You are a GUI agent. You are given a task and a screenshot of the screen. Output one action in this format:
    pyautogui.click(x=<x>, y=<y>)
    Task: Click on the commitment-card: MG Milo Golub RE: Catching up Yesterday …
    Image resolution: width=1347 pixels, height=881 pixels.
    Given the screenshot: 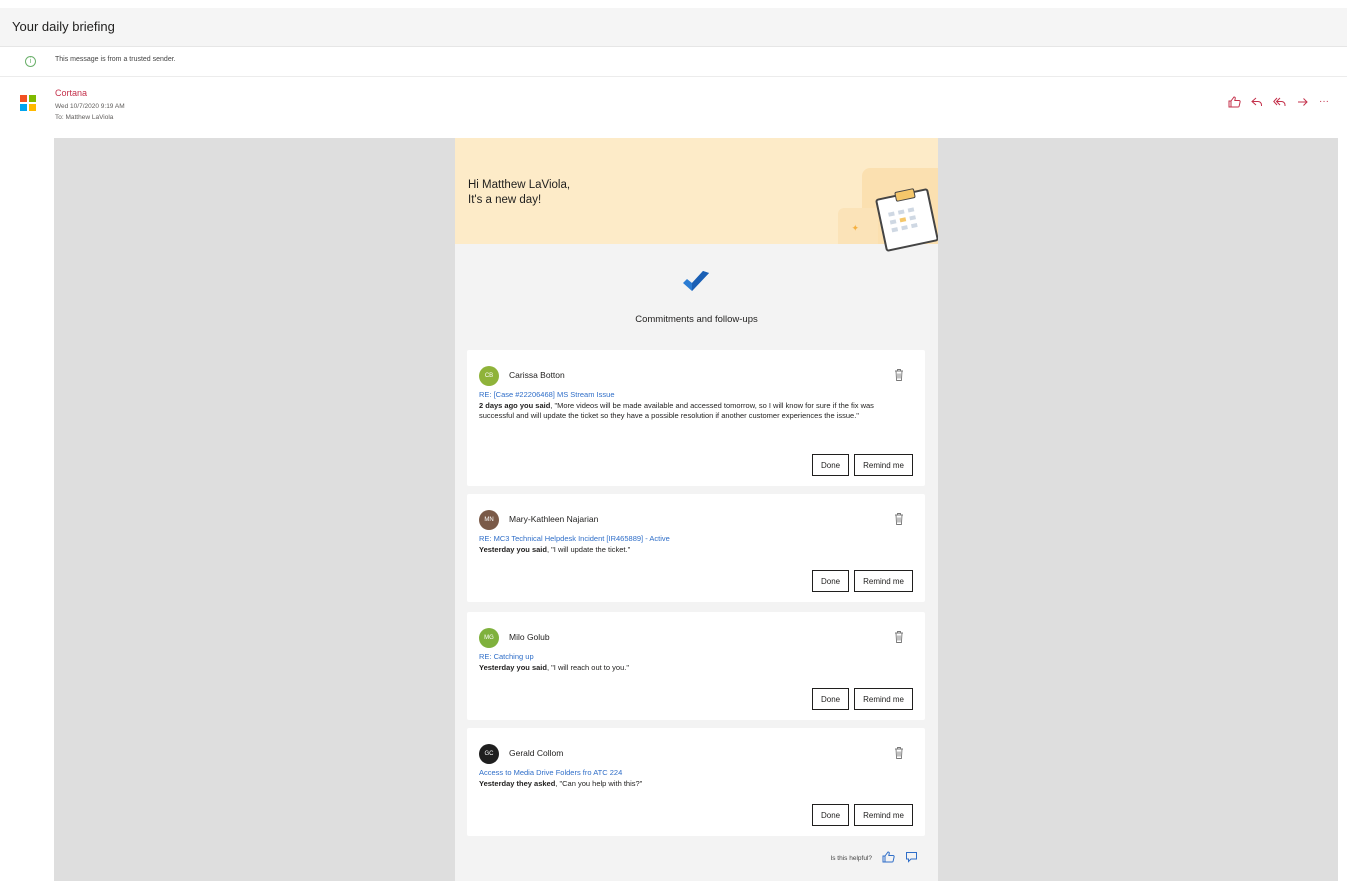 What is the action you would take?
    pyautogui.click(x=696, y=666)
    